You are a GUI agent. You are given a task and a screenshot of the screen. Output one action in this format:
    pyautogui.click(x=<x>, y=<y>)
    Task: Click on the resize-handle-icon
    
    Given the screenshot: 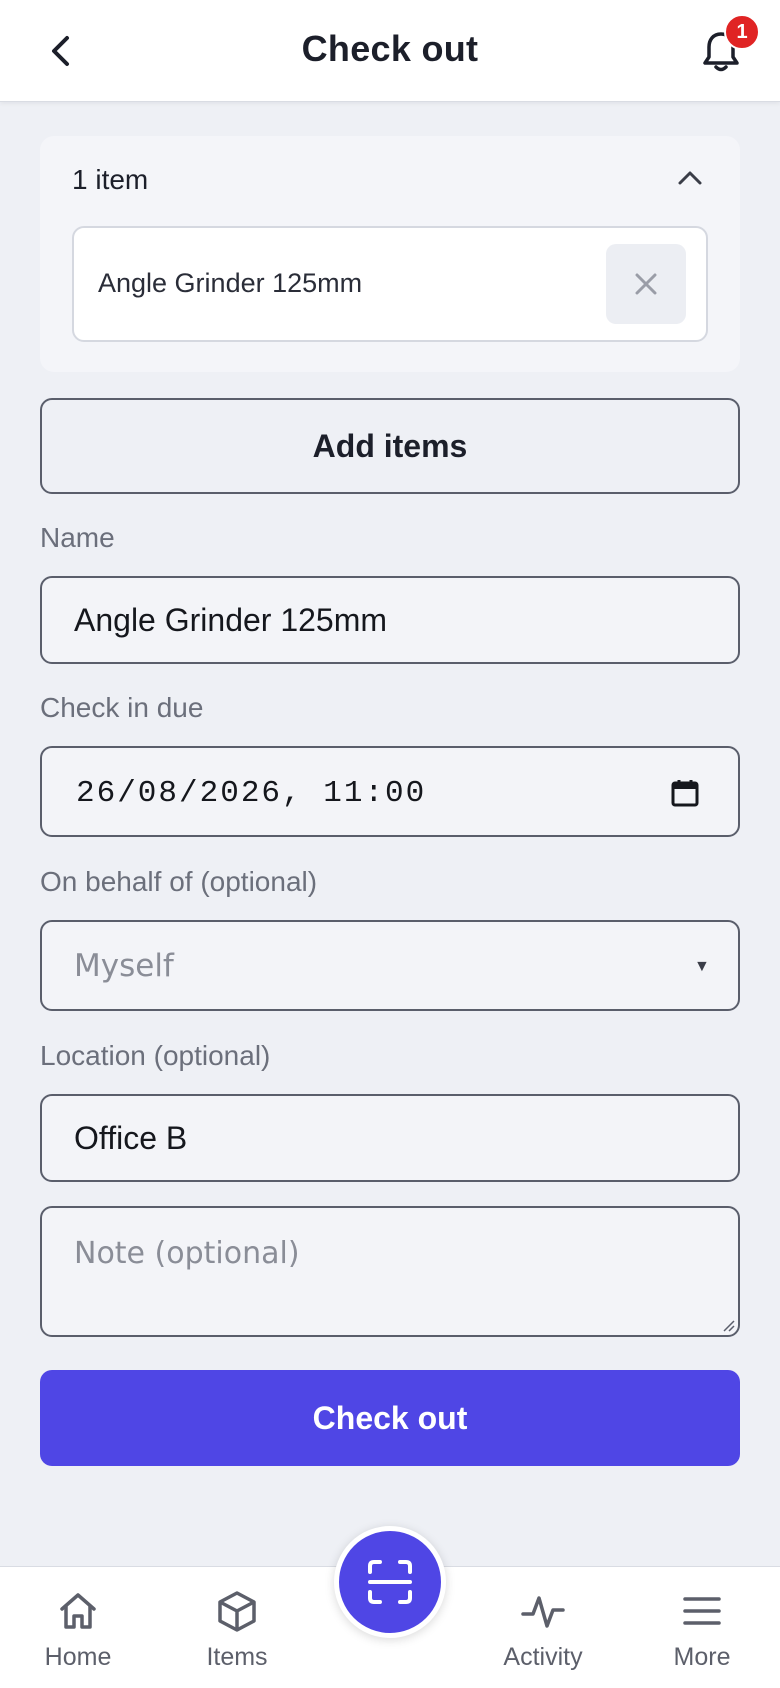 What is the action you would take?
    pyautogui.click(x=728, y=1325)
    